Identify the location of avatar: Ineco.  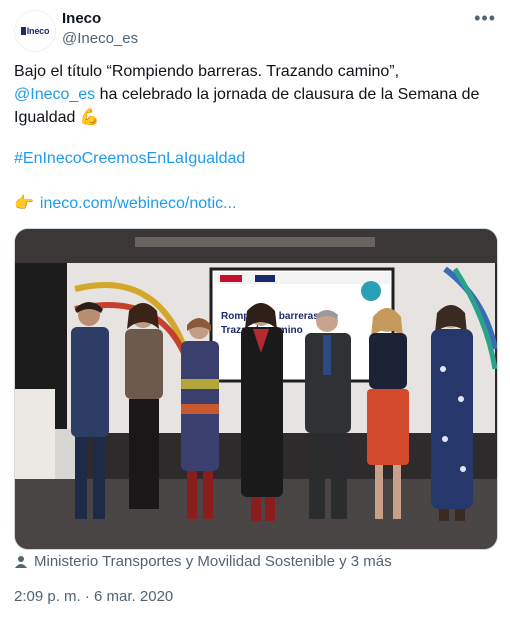
(35, 31).